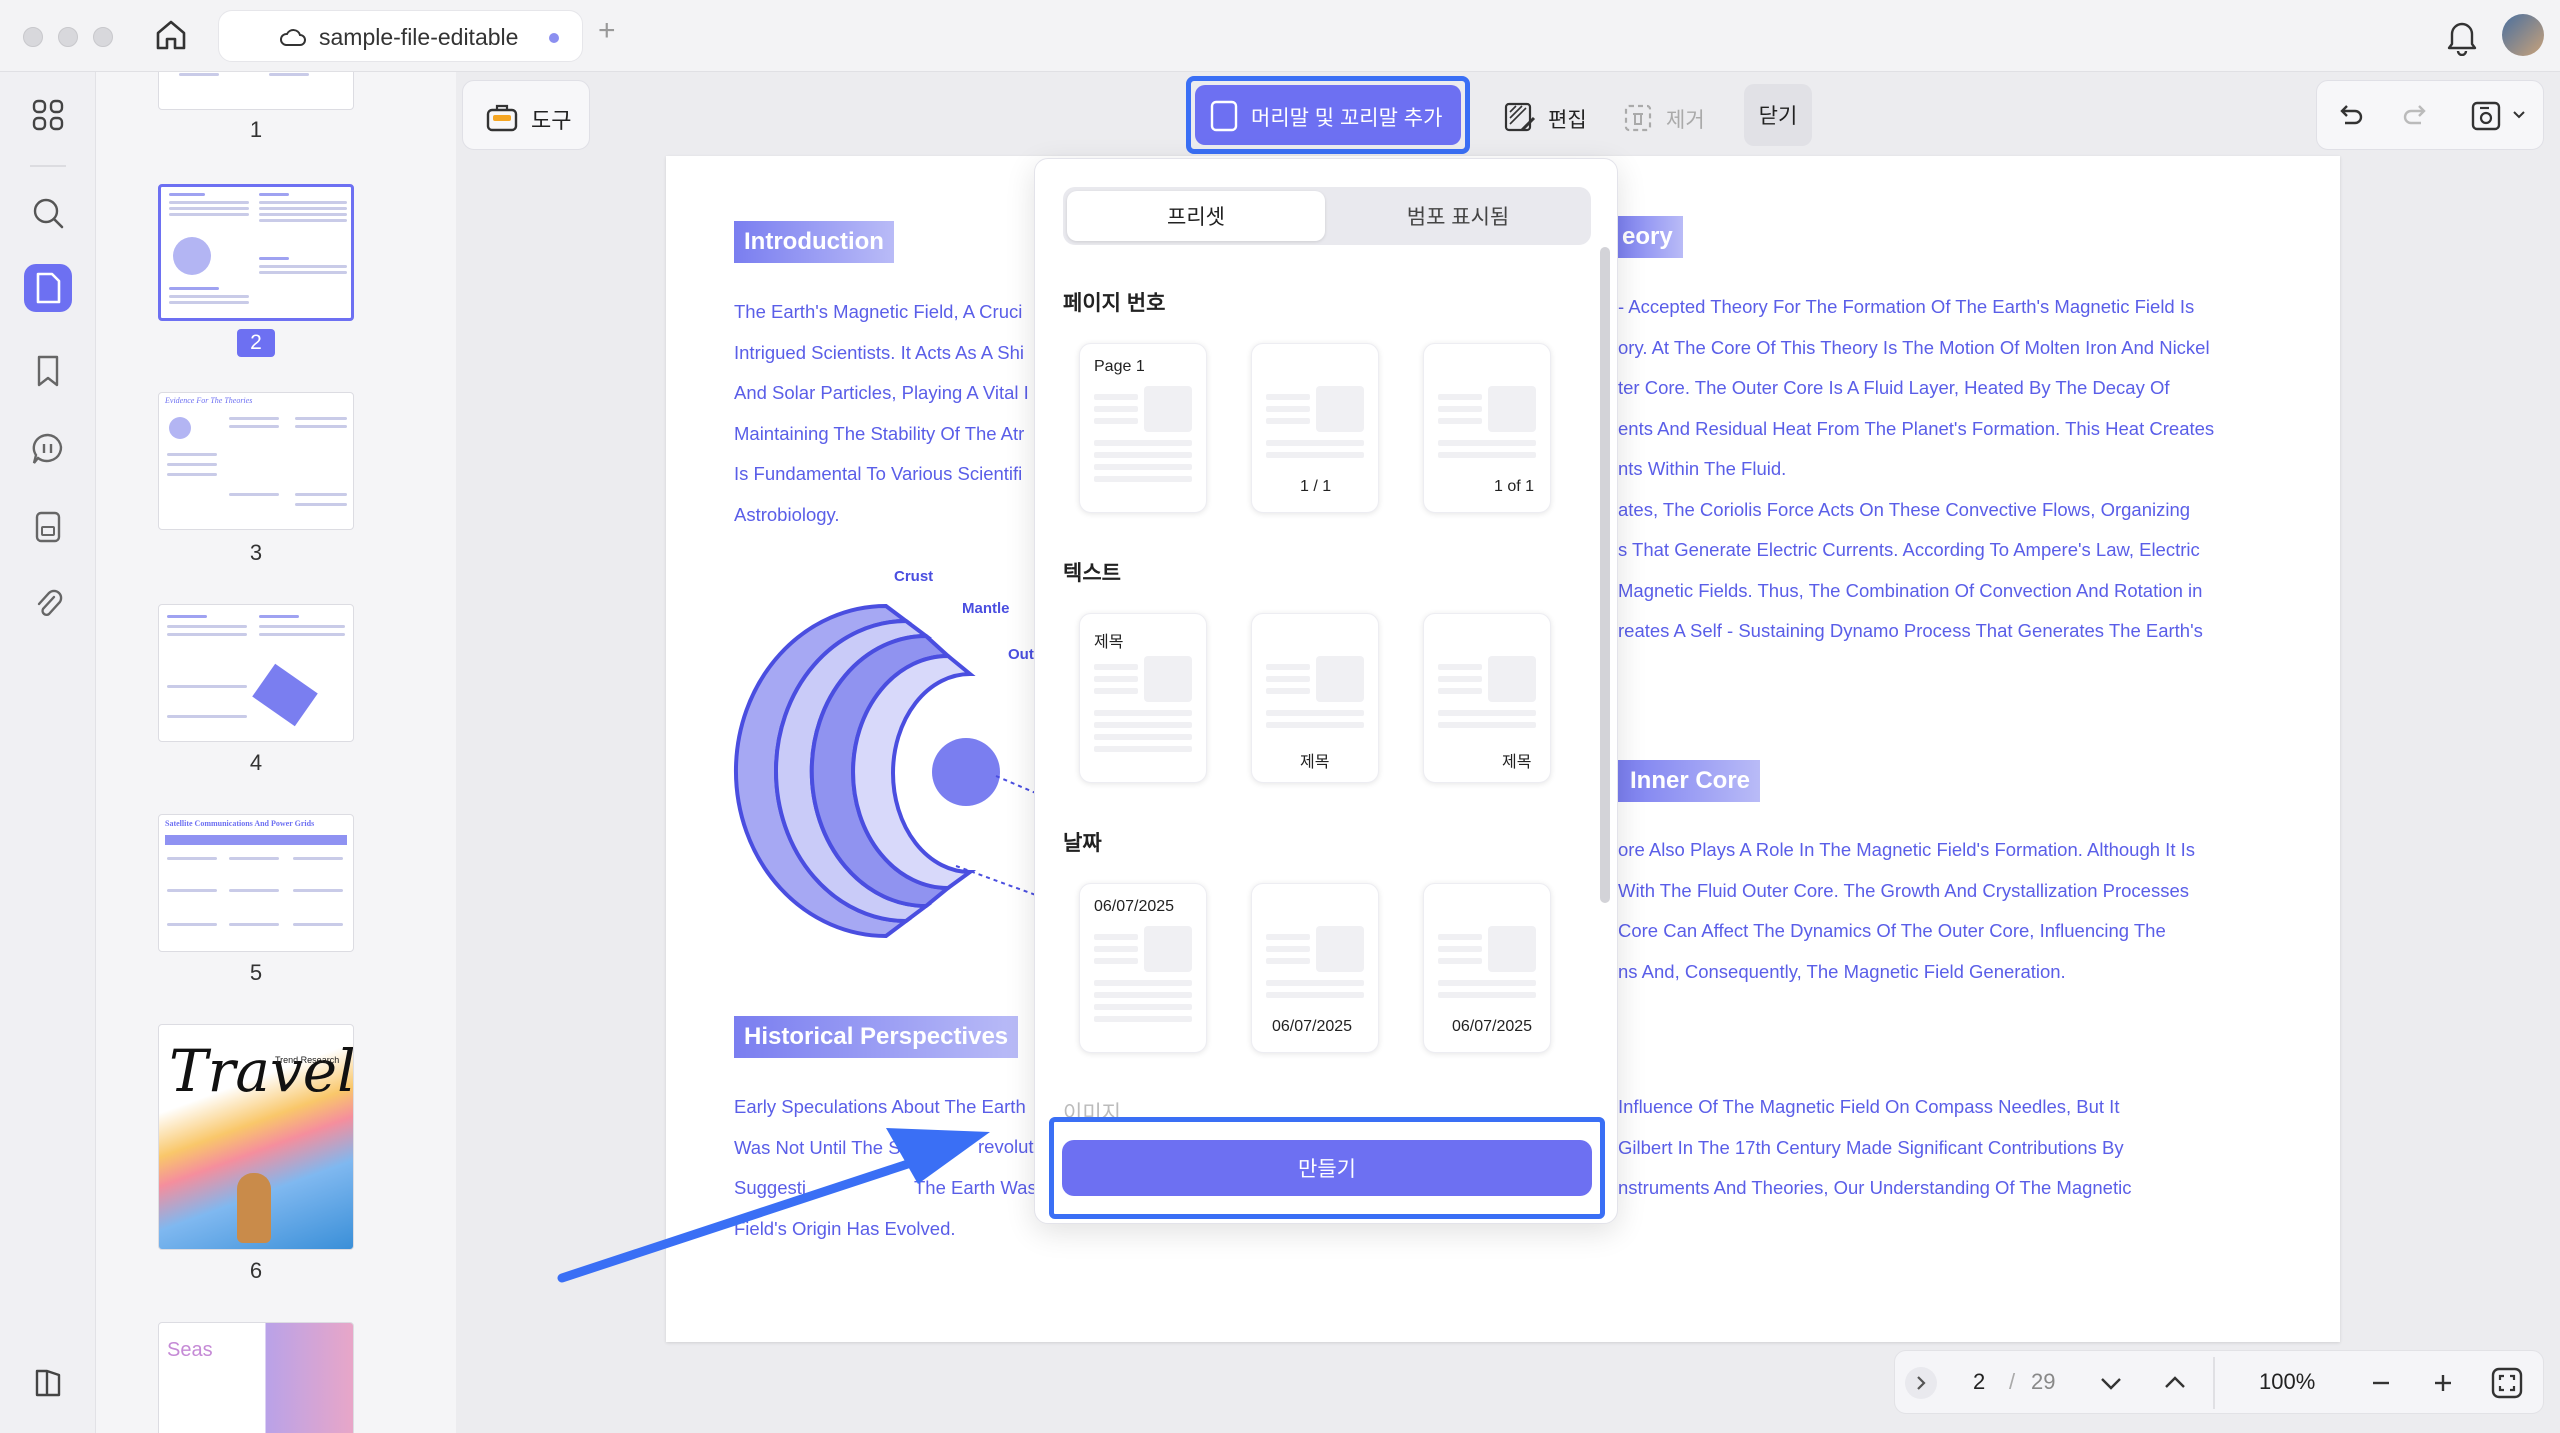  I want to click on intro-heading: Introduction, so click(814, 242).